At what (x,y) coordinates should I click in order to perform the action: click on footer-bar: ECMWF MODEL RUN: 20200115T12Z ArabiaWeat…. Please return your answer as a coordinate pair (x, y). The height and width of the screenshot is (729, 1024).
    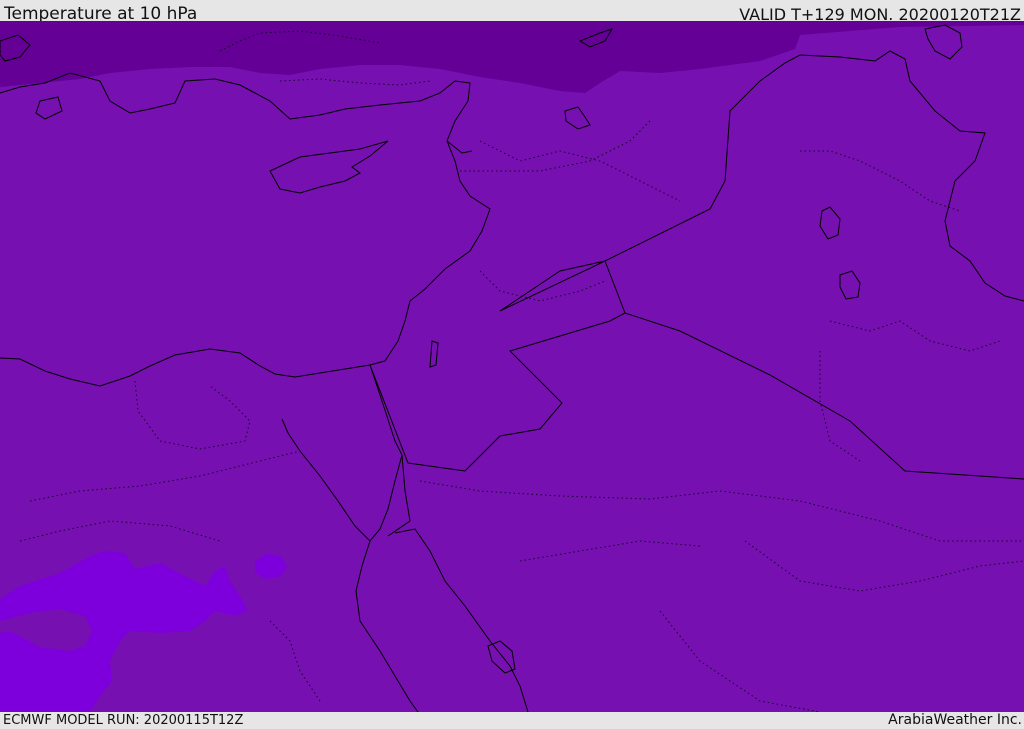
    Looking at the image, I should click on (512, 720).